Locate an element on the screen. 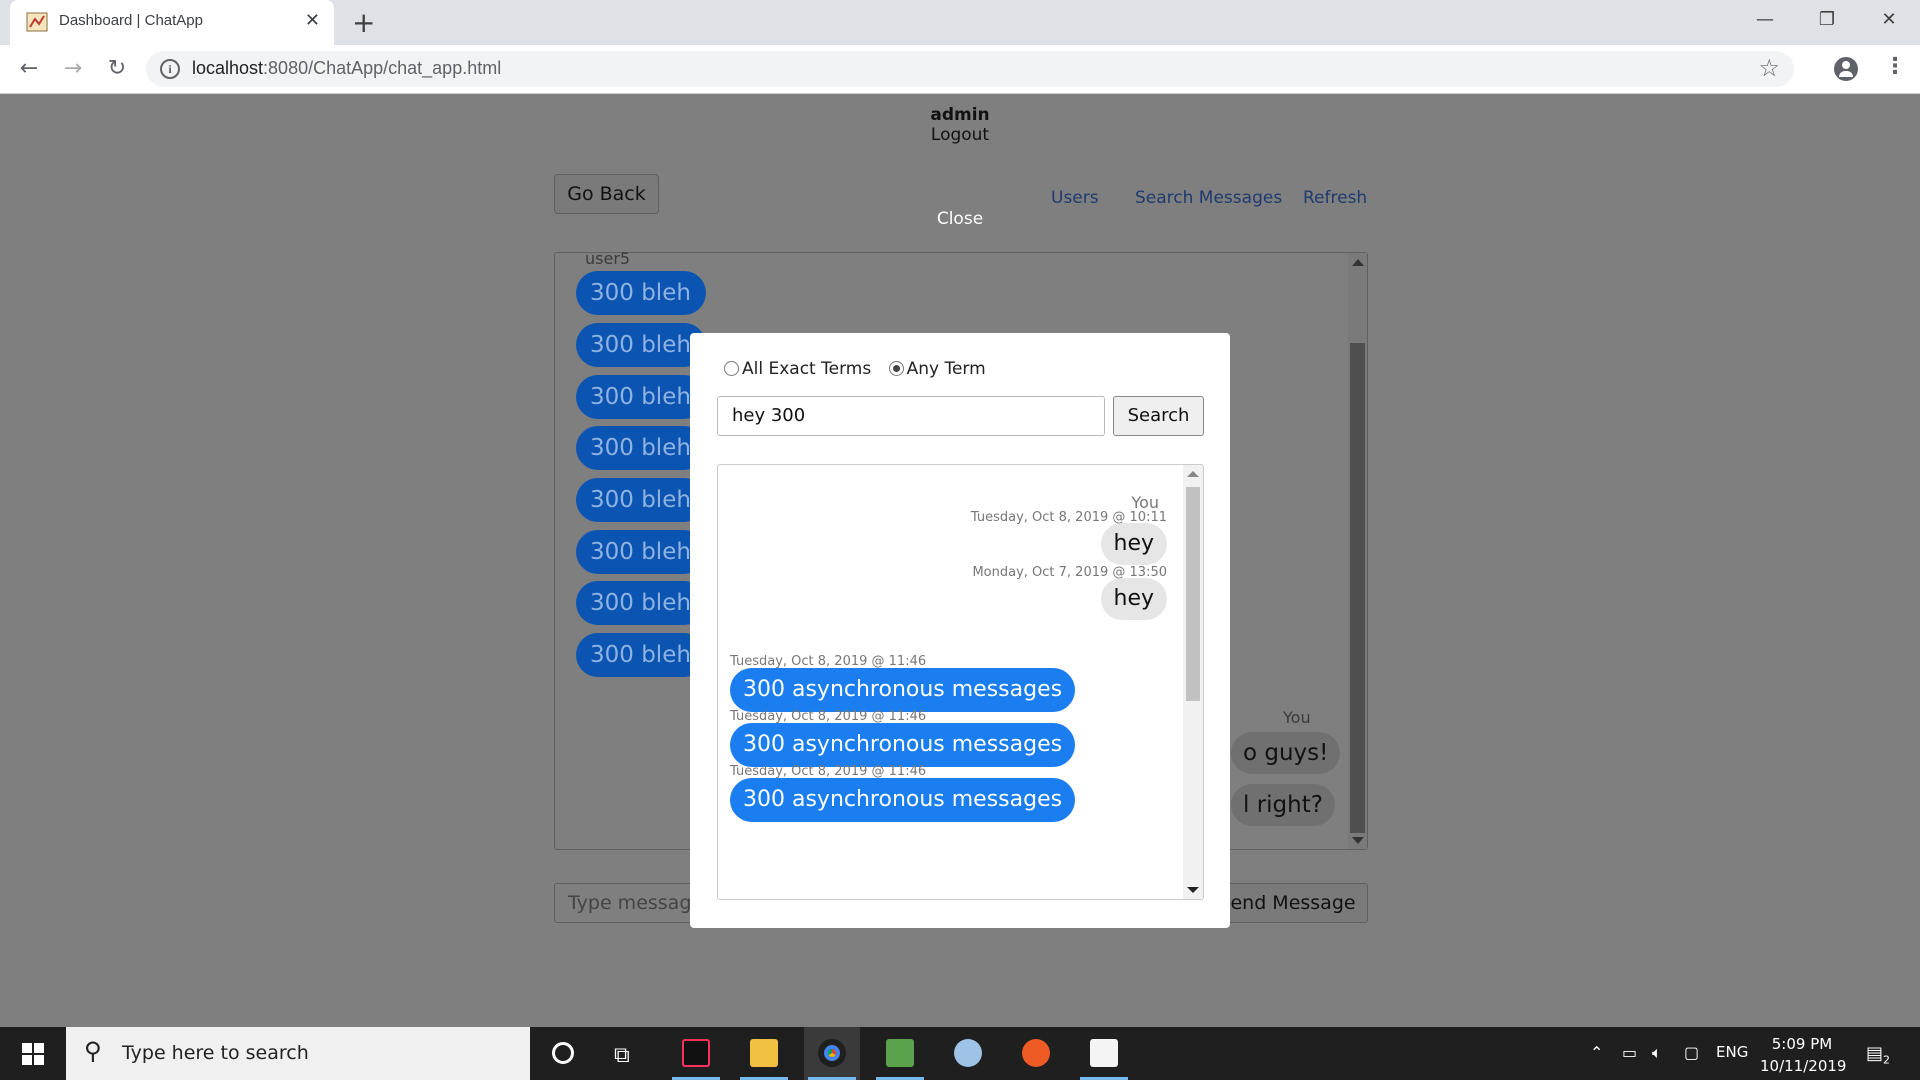 This screenshot has width=1920, height=1080. clock-date: 10/11/2019 is located at coordinates (1803, 1066).